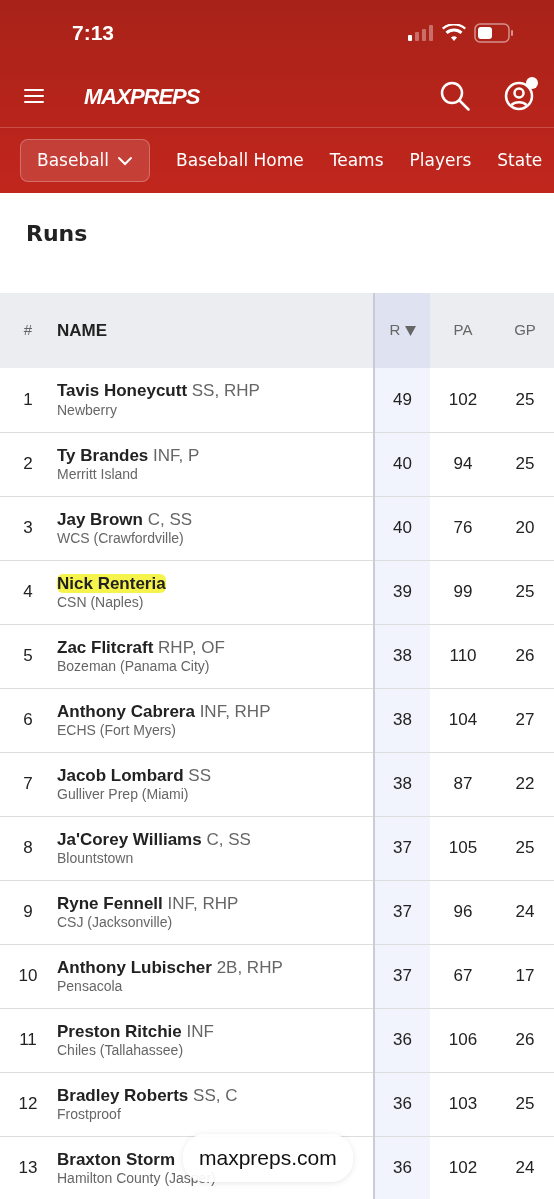 This screenshot has width=554, height=1199. I want to click on rank-cell: 11, so click(28, 1040).